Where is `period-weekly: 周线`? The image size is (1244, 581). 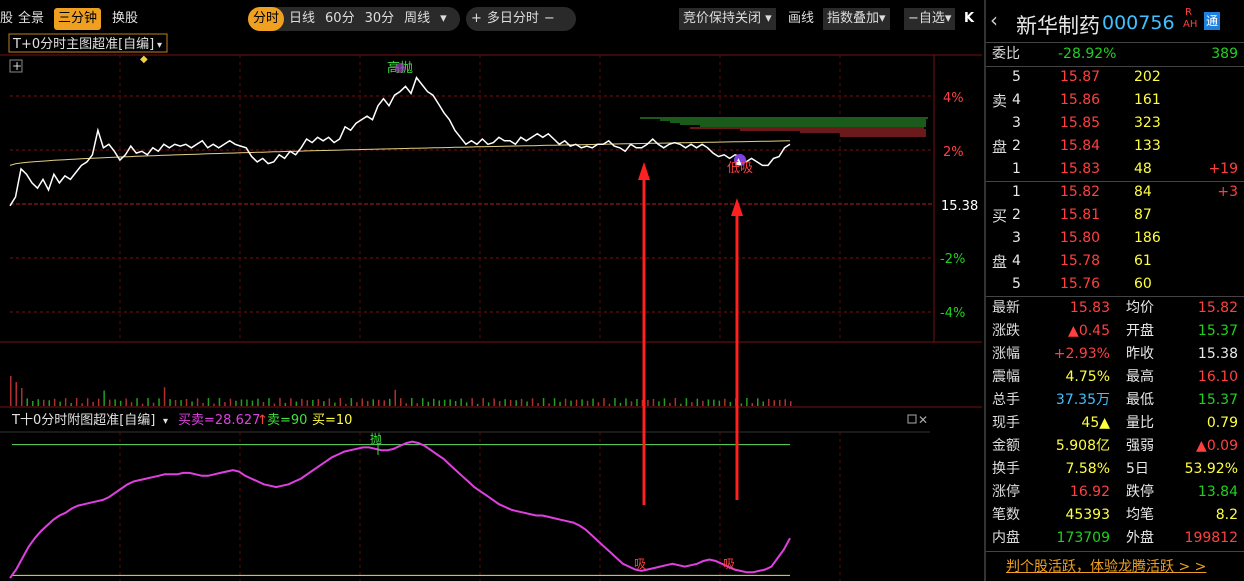 period-weekly: 周线 is located at coordinates (417, 19).